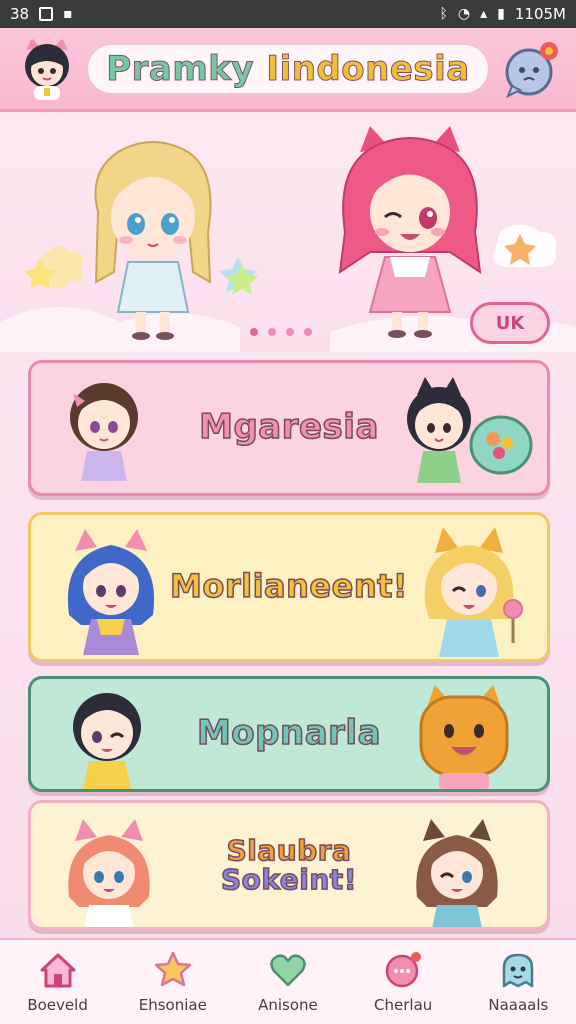 The width and height of the screenshot is (576, 1024). I want to click on nav-item-chat: Cherlau, so click(403, 982).